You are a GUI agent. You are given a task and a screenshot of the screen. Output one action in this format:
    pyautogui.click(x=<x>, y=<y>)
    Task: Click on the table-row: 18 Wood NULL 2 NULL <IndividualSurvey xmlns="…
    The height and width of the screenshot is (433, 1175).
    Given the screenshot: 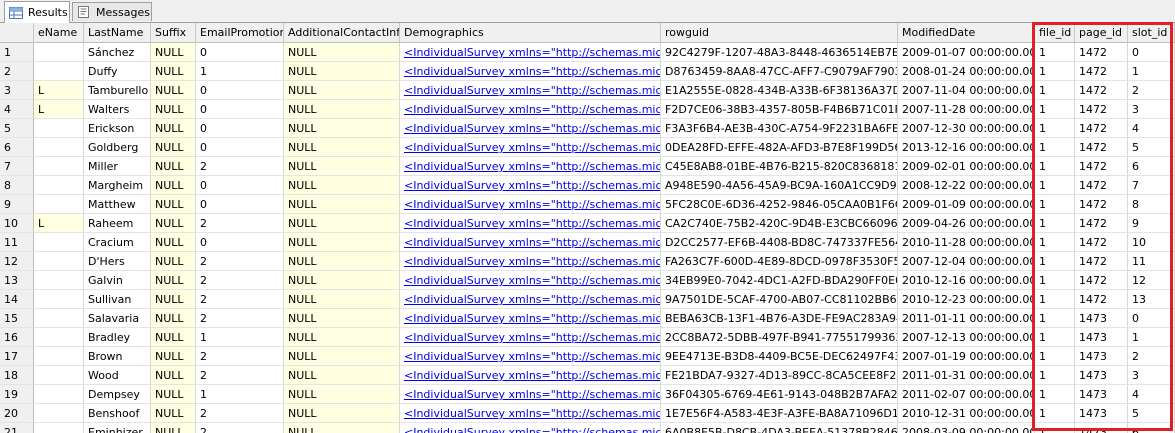 What is the action you would take?
    pyautogui.click(x=587, y=375)
    